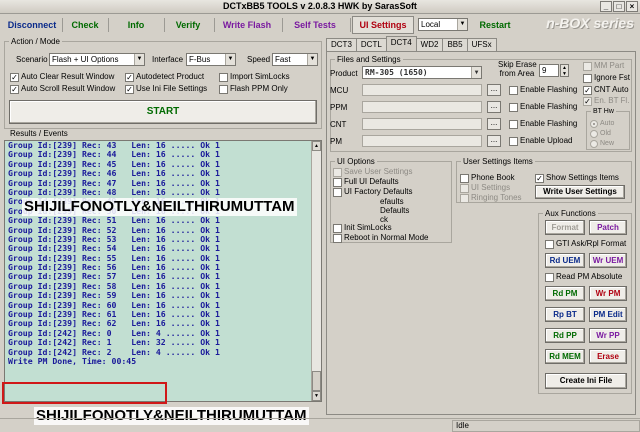 The image size is (640, 432). I want to click on ui-factory-checkbox, so click(337, 192).